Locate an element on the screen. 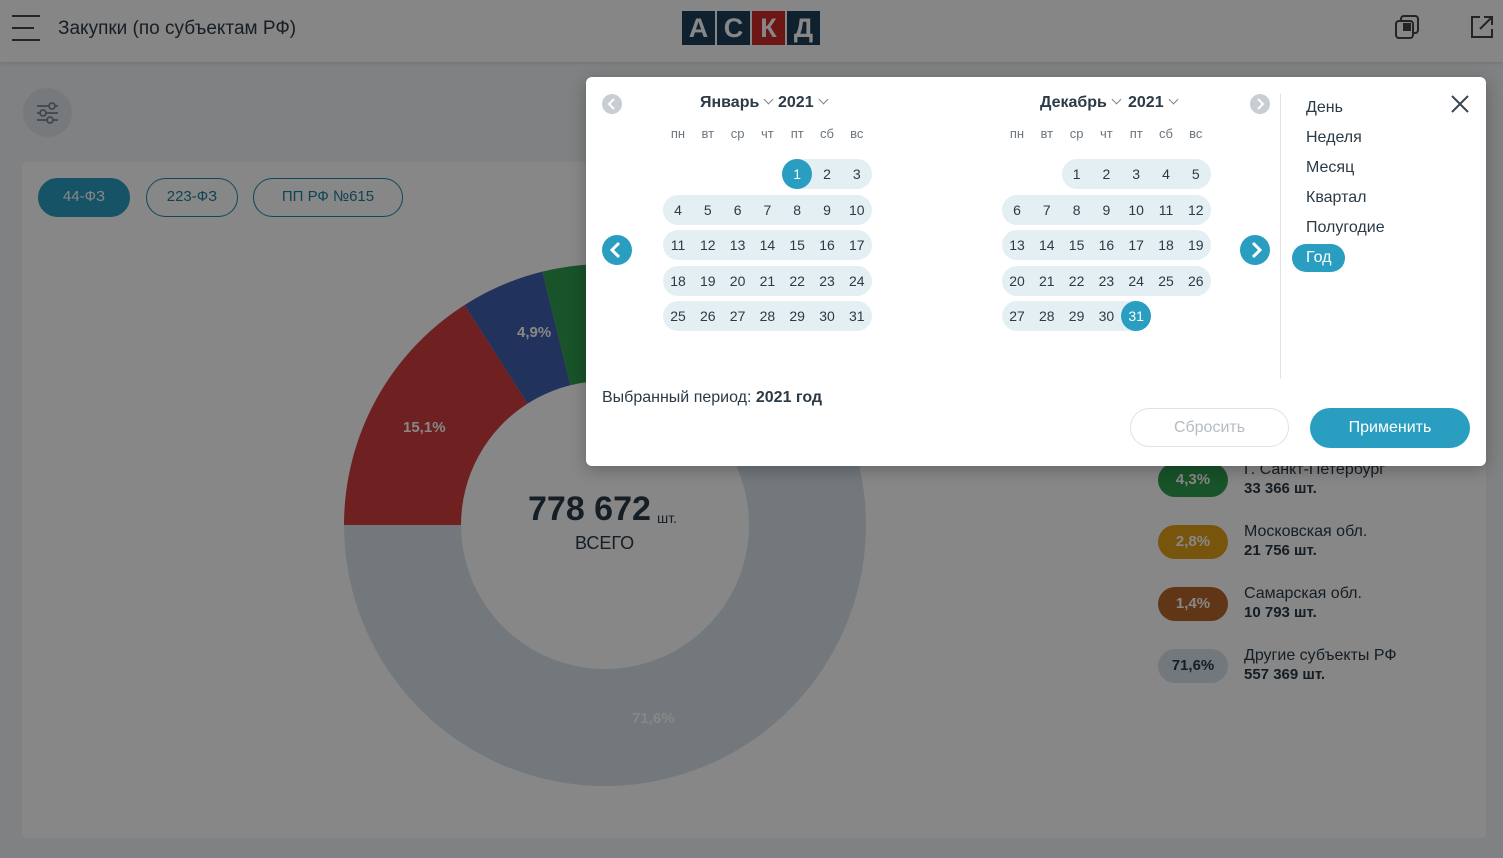 This screenshot has width=1503, height=858. chevron-right-icon is located at coordinates (1257, 250).